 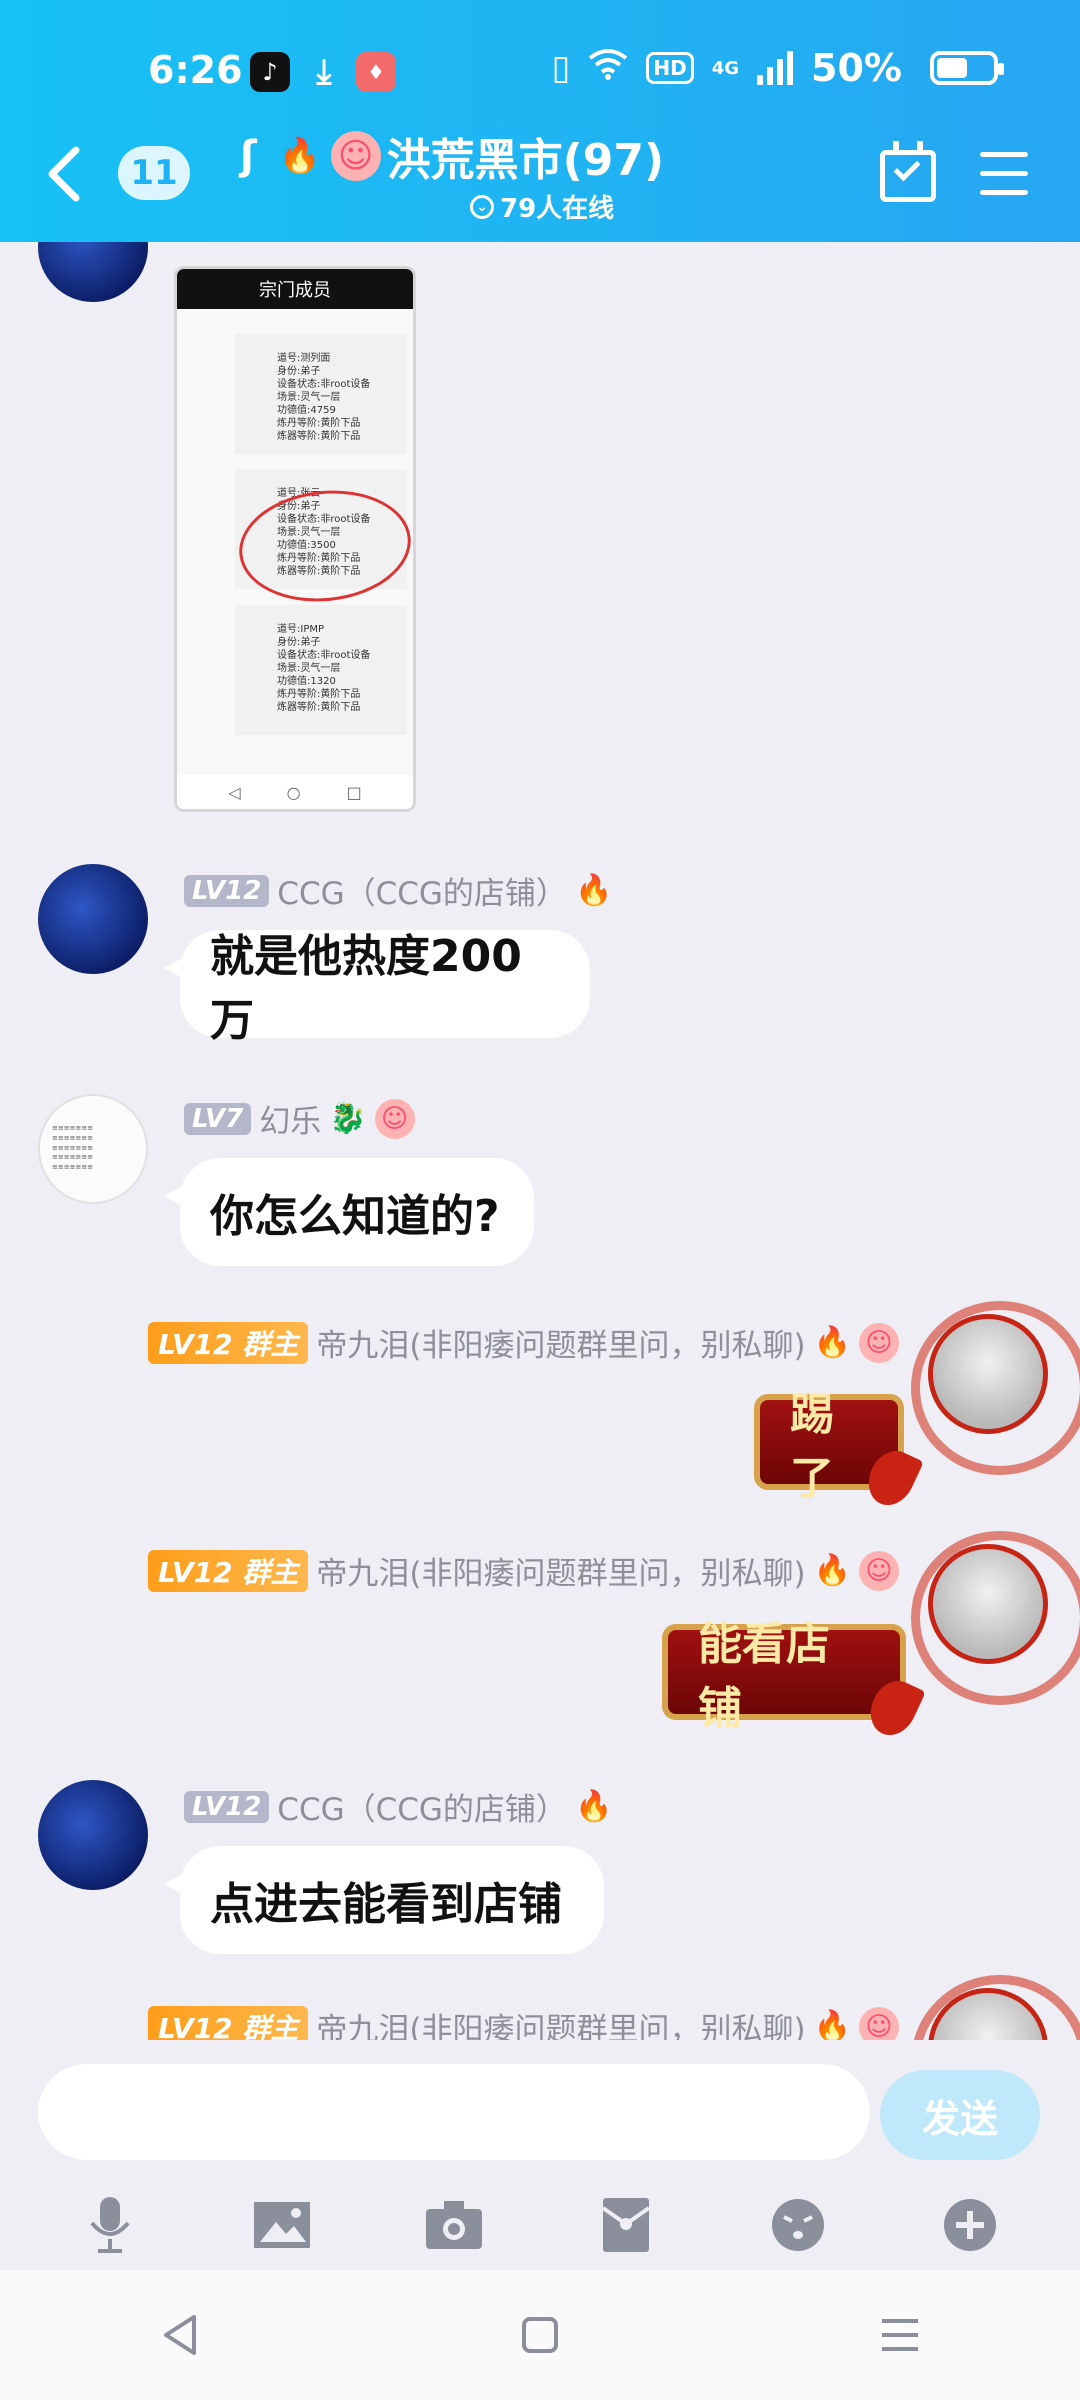 What do you see at coordinates (290, 1118) in the screenshot?
I see `sender-name: 幻乐` at bounding box center [290, 1118].